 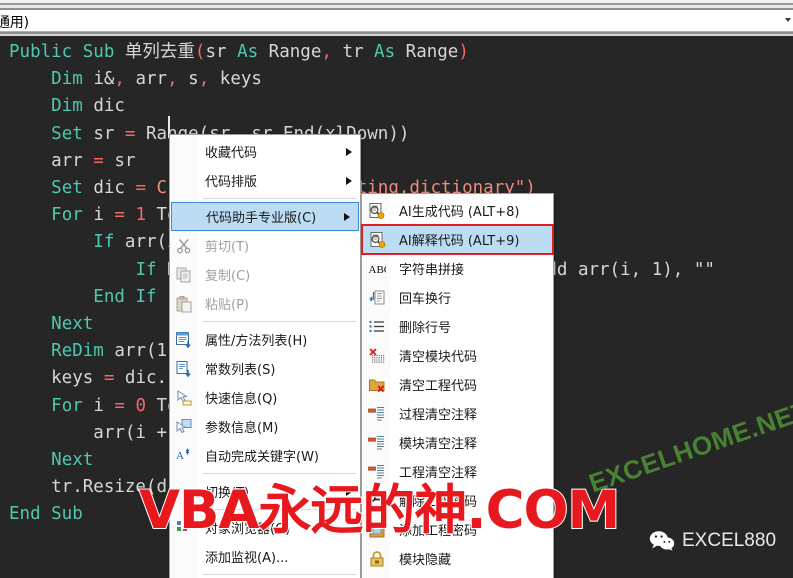 What do you see at coordinates (242, 428) in the screenshot?
I see `context-menu-item-label: 参数信息(M)` at bounding box center [242, 428].